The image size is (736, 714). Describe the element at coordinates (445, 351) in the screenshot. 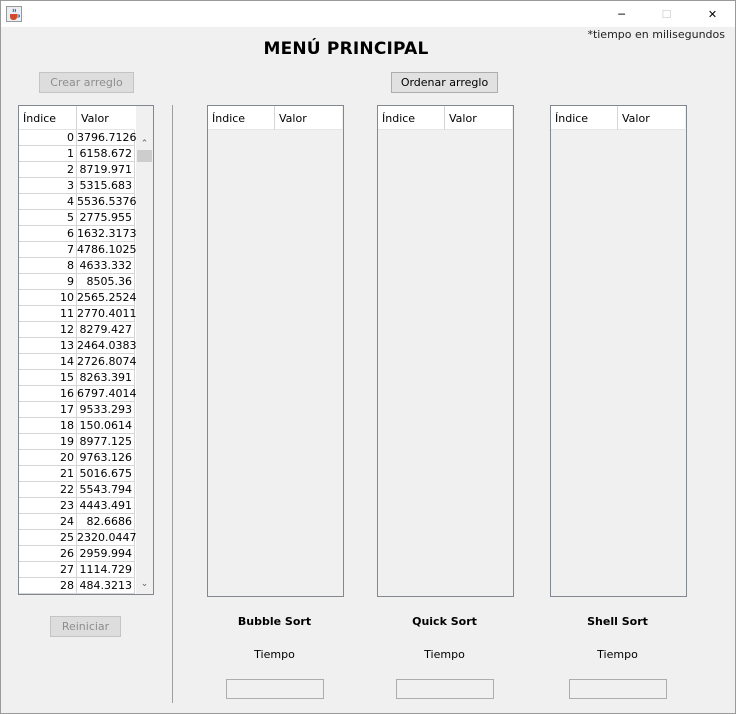

I see `quick-sort-table: Índice Valor` at that location.